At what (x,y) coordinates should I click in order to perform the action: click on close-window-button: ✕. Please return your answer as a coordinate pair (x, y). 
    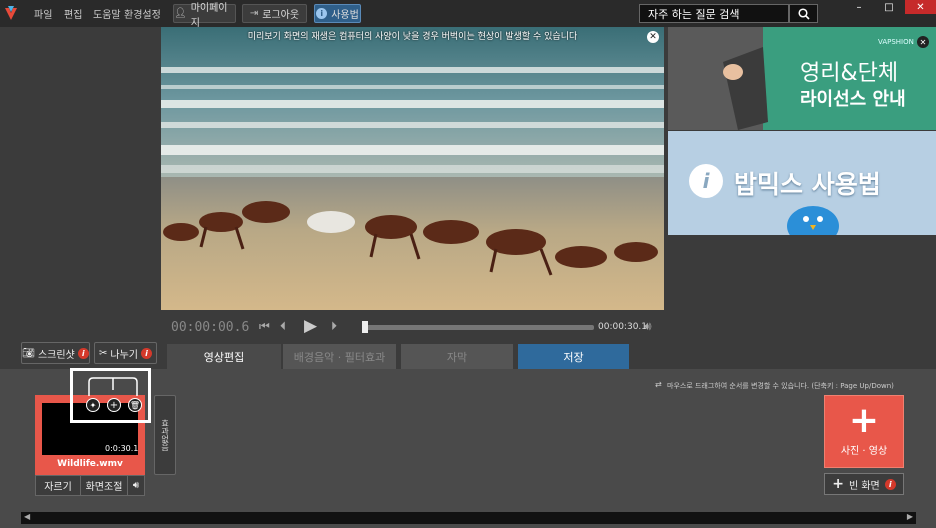
    Looking at the image, I should click on (920, 7).